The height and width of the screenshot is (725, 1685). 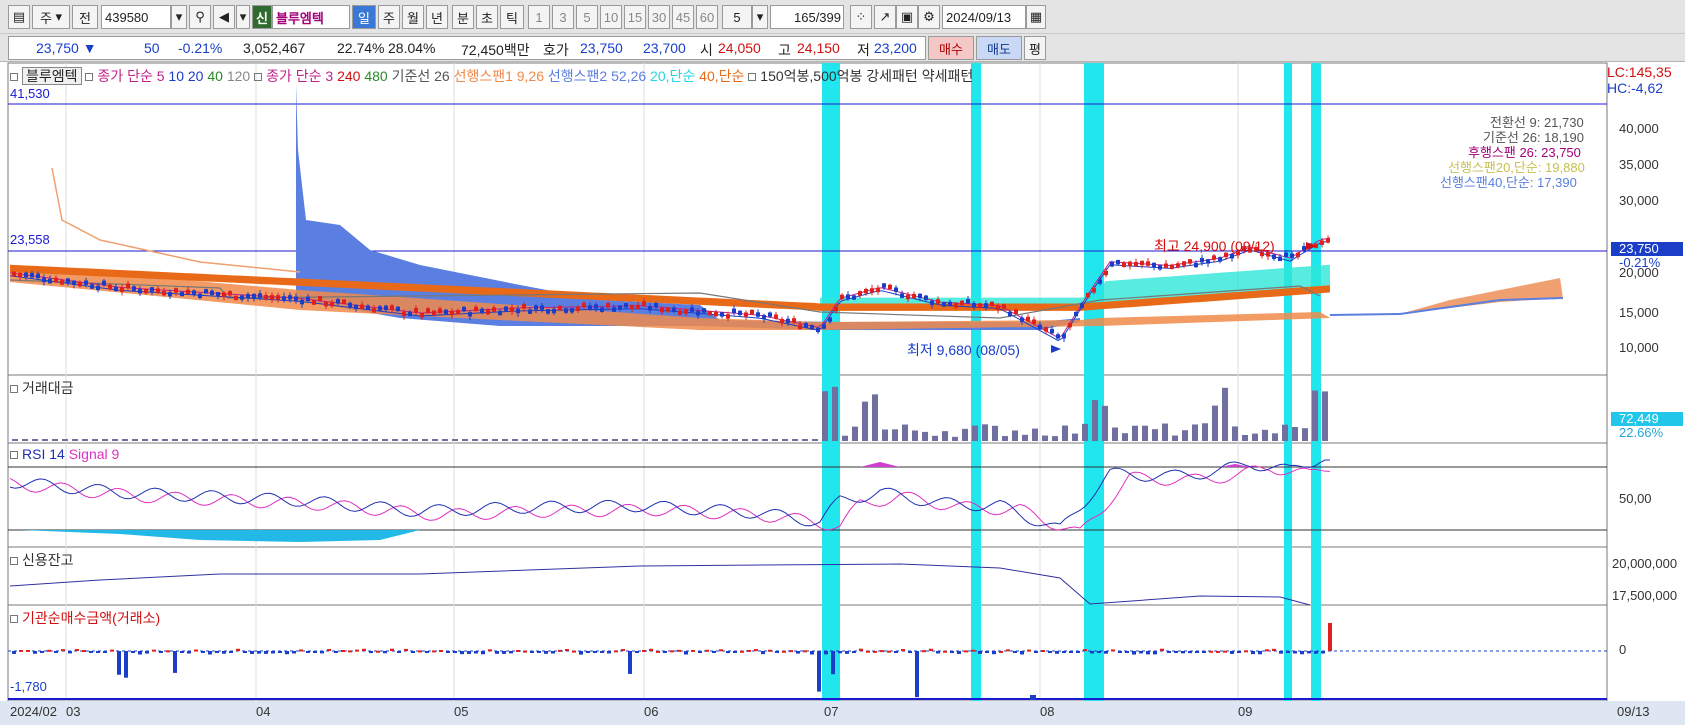 I want to click on ichimoku-line-4: 선행스팬40,단순: 17,390, so click(x=1508, y=182).